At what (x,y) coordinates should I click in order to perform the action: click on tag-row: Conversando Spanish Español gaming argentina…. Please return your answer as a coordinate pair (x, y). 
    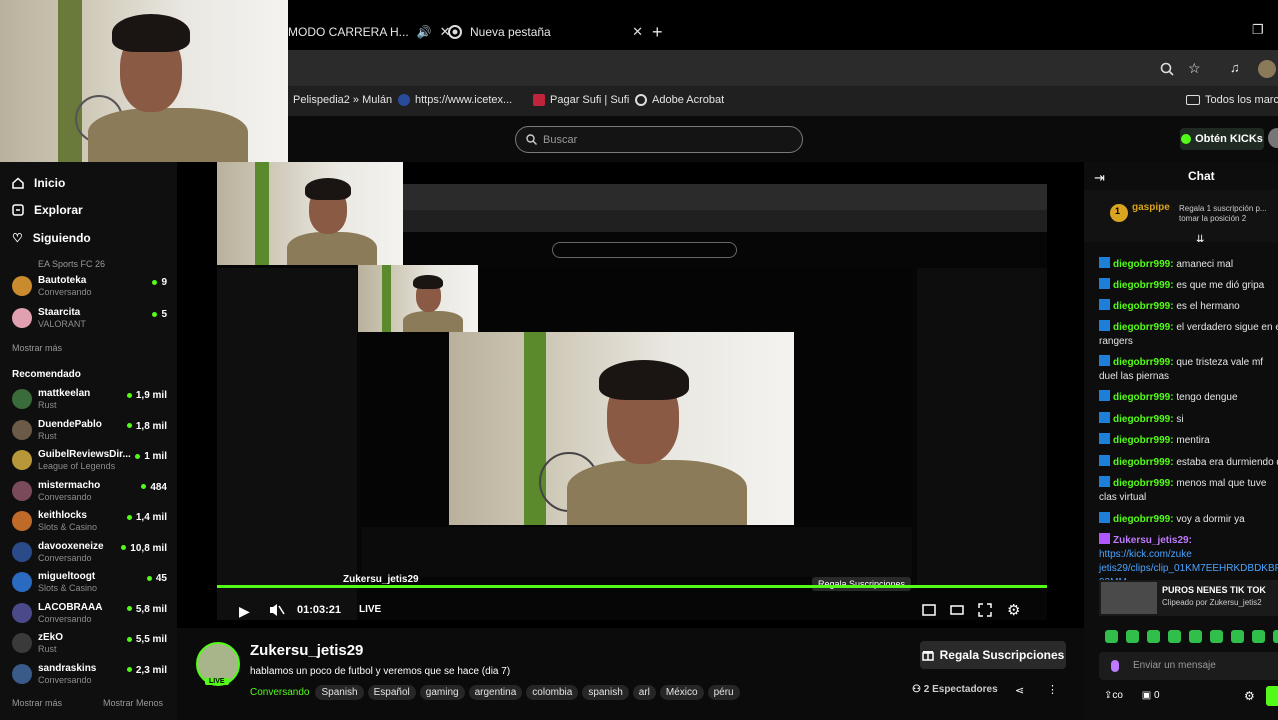
    Looking at the image, I should click on (497, 692).